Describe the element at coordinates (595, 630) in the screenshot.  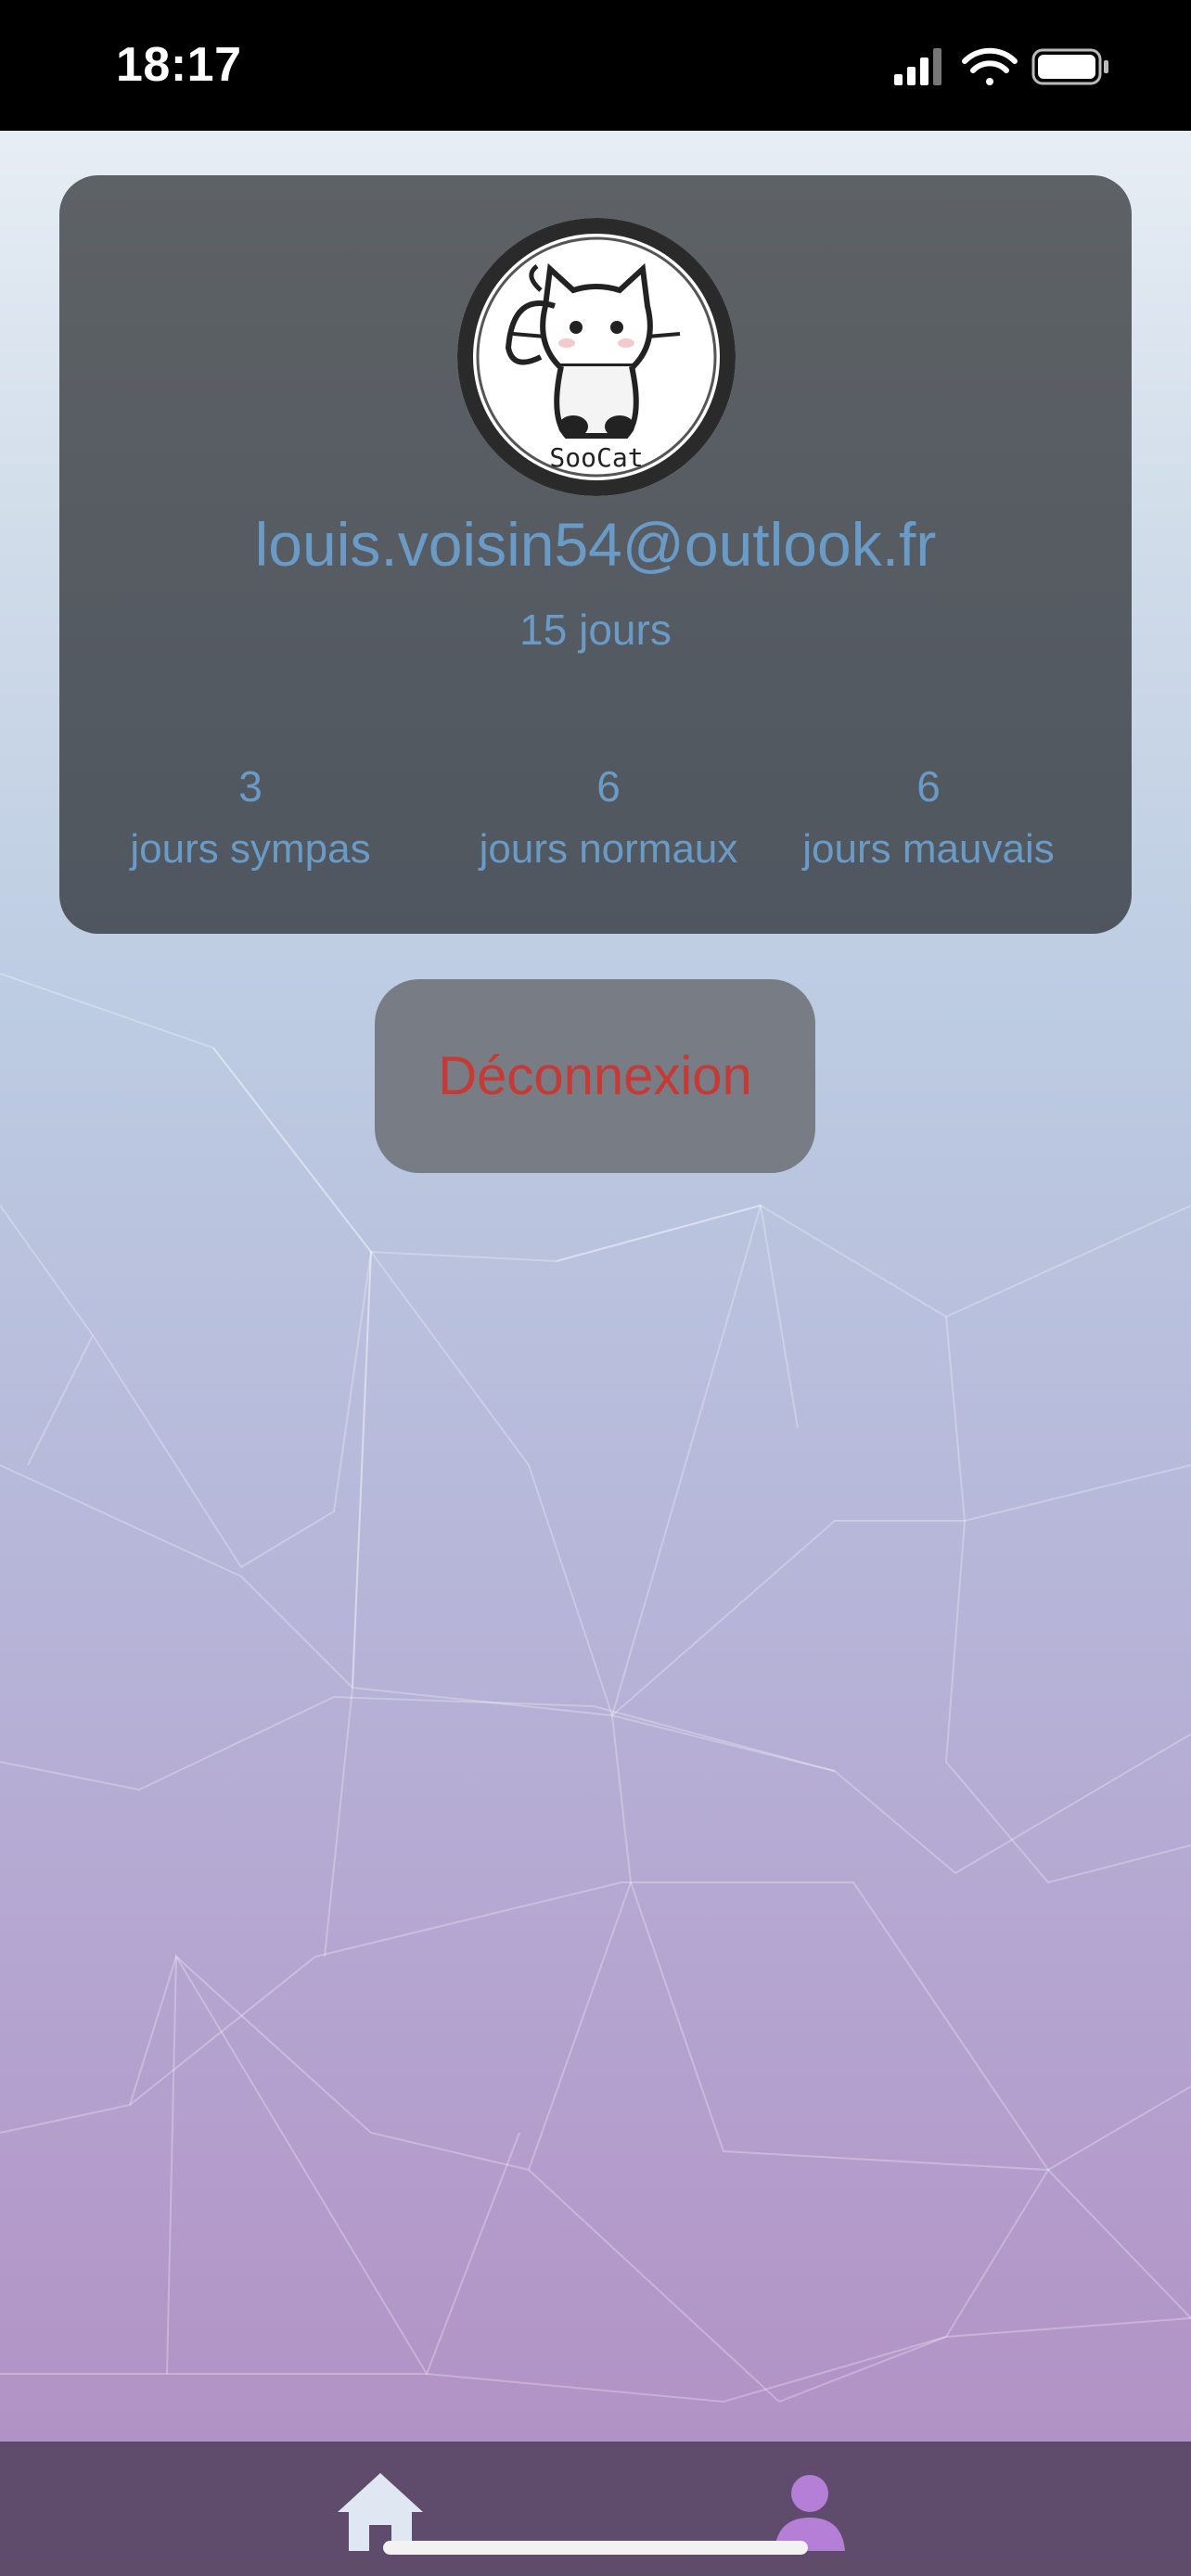
I see `days-count: 15 jours` at that location.